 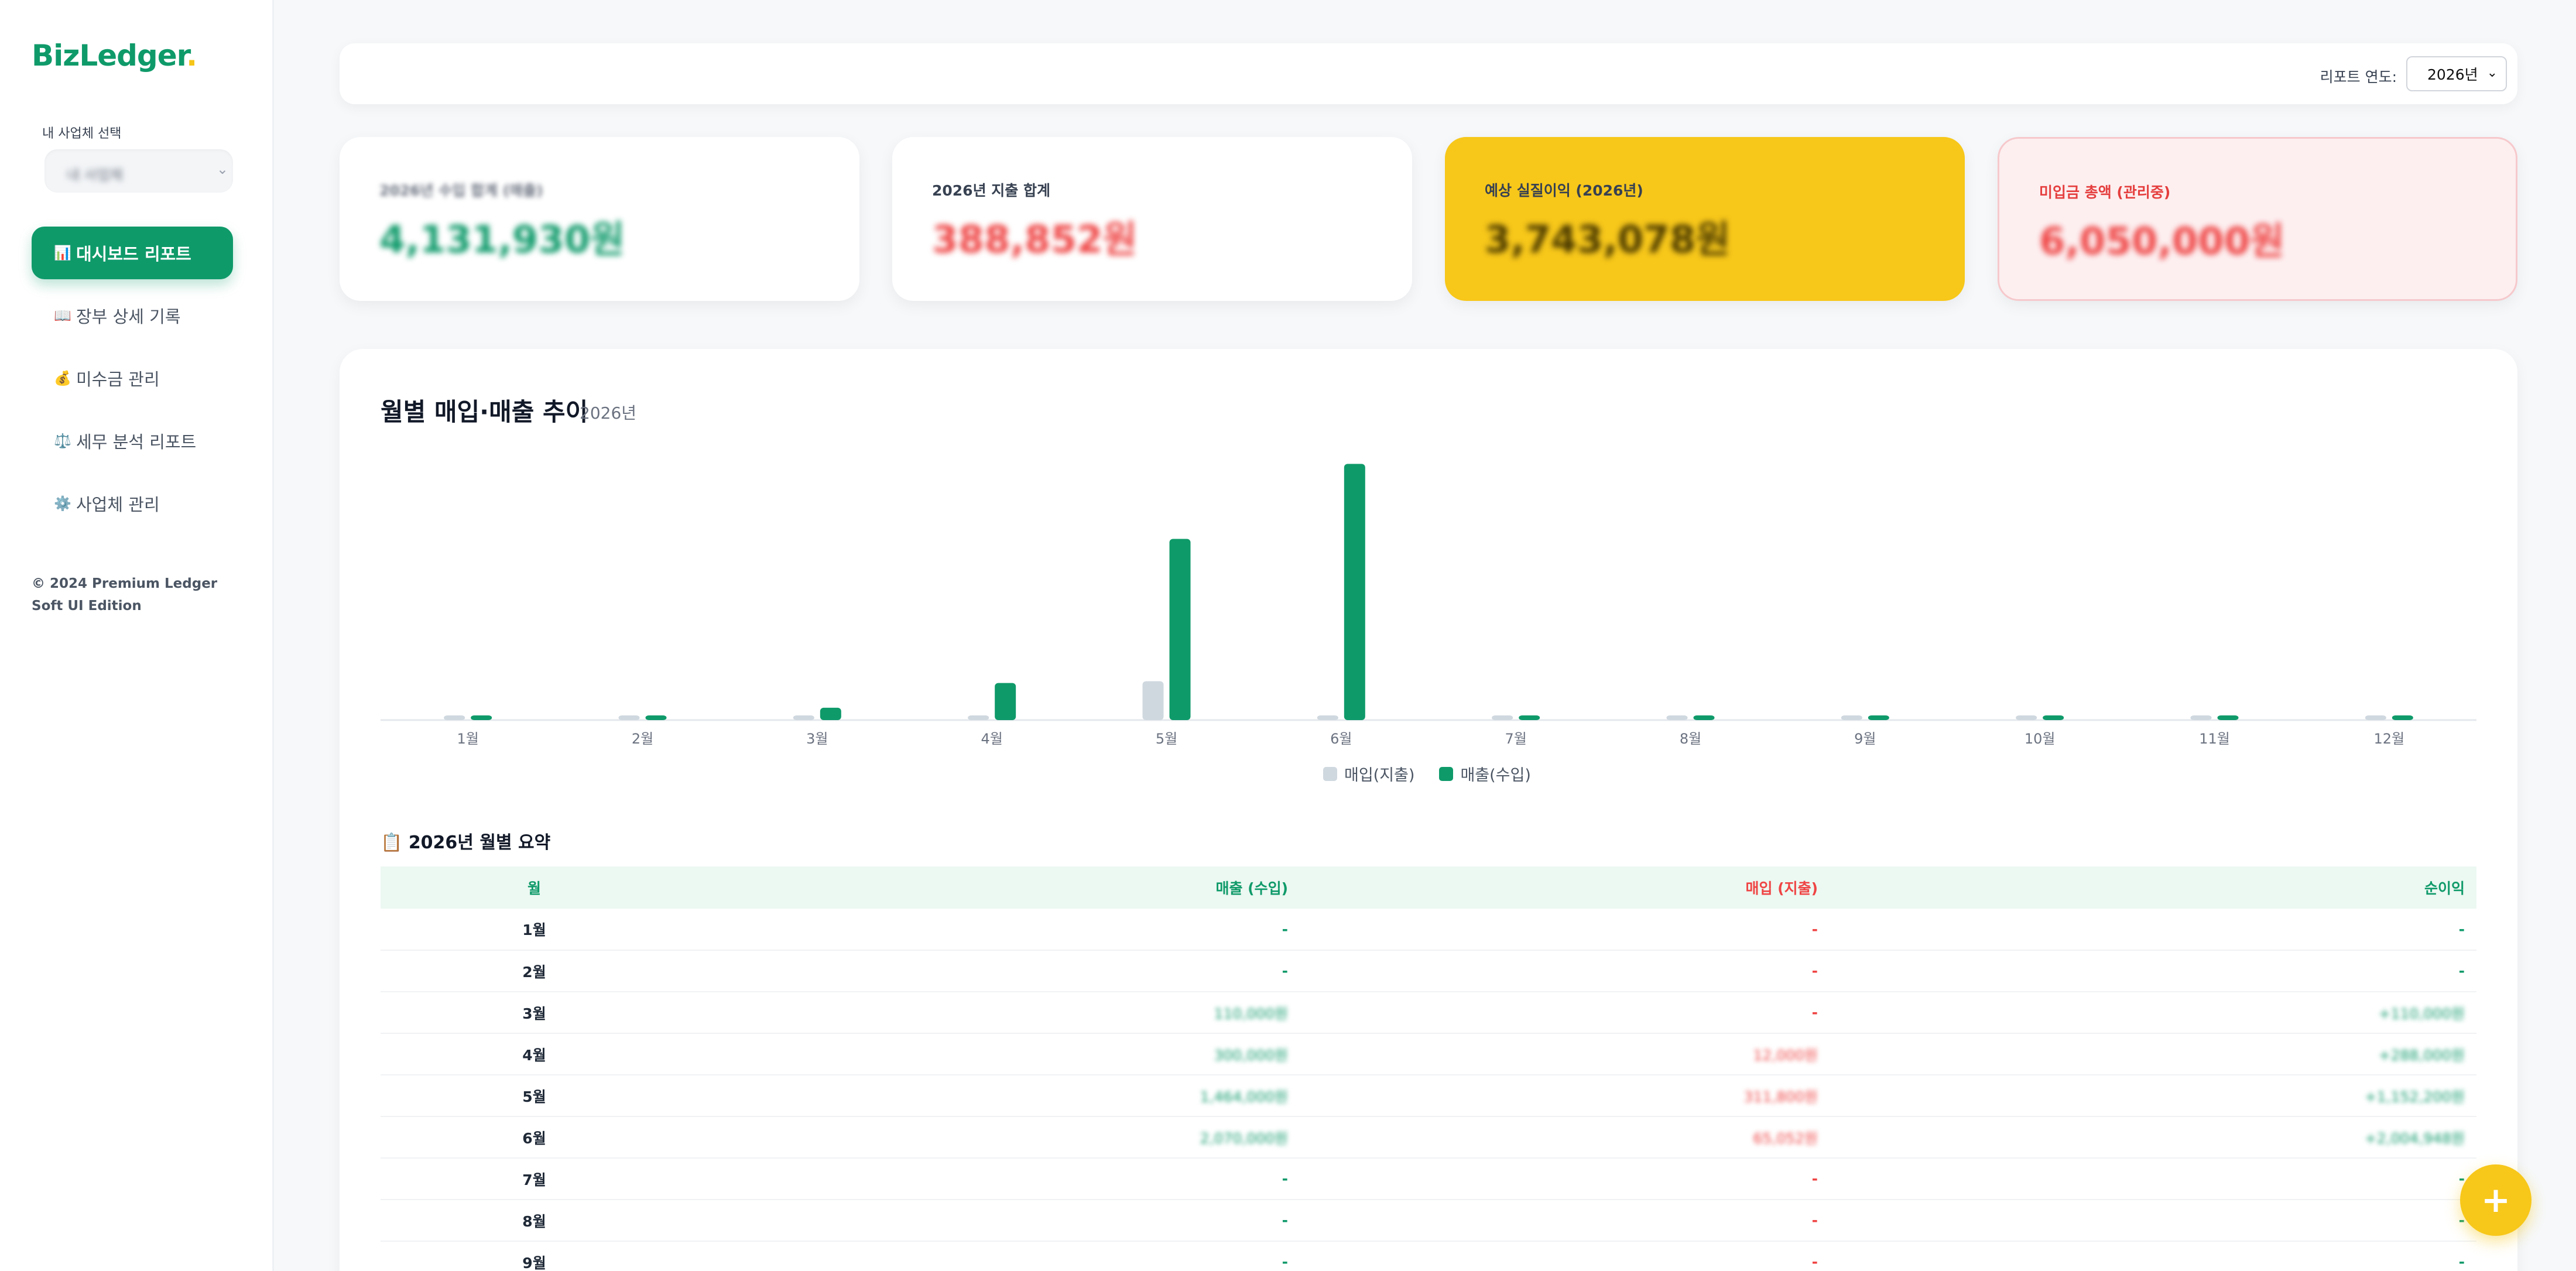 I want to click on x-tick-label: 11월, so click(x=2214, y=739).